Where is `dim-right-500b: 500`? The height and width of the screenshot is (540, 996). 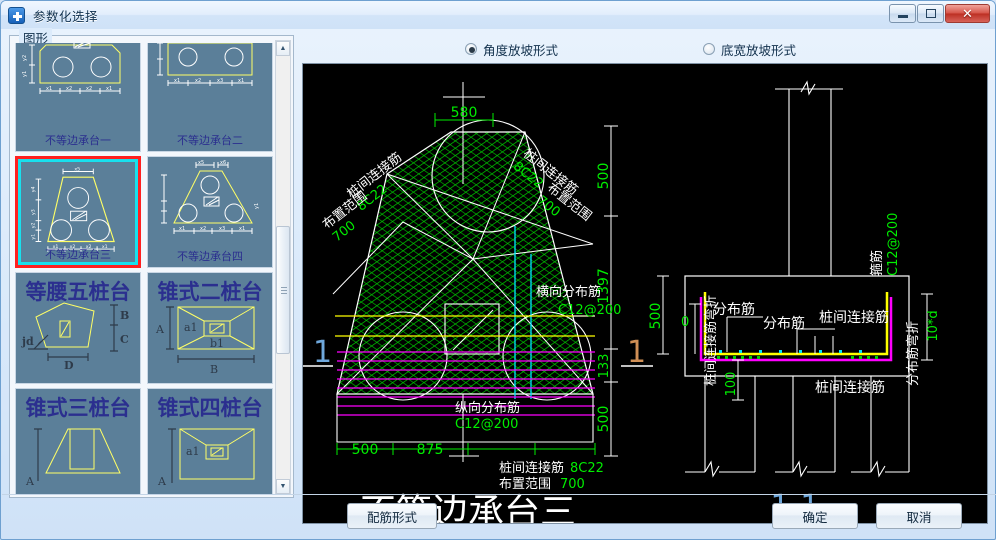 dim-right-500b: 500 is located at coordinates (604, 419).